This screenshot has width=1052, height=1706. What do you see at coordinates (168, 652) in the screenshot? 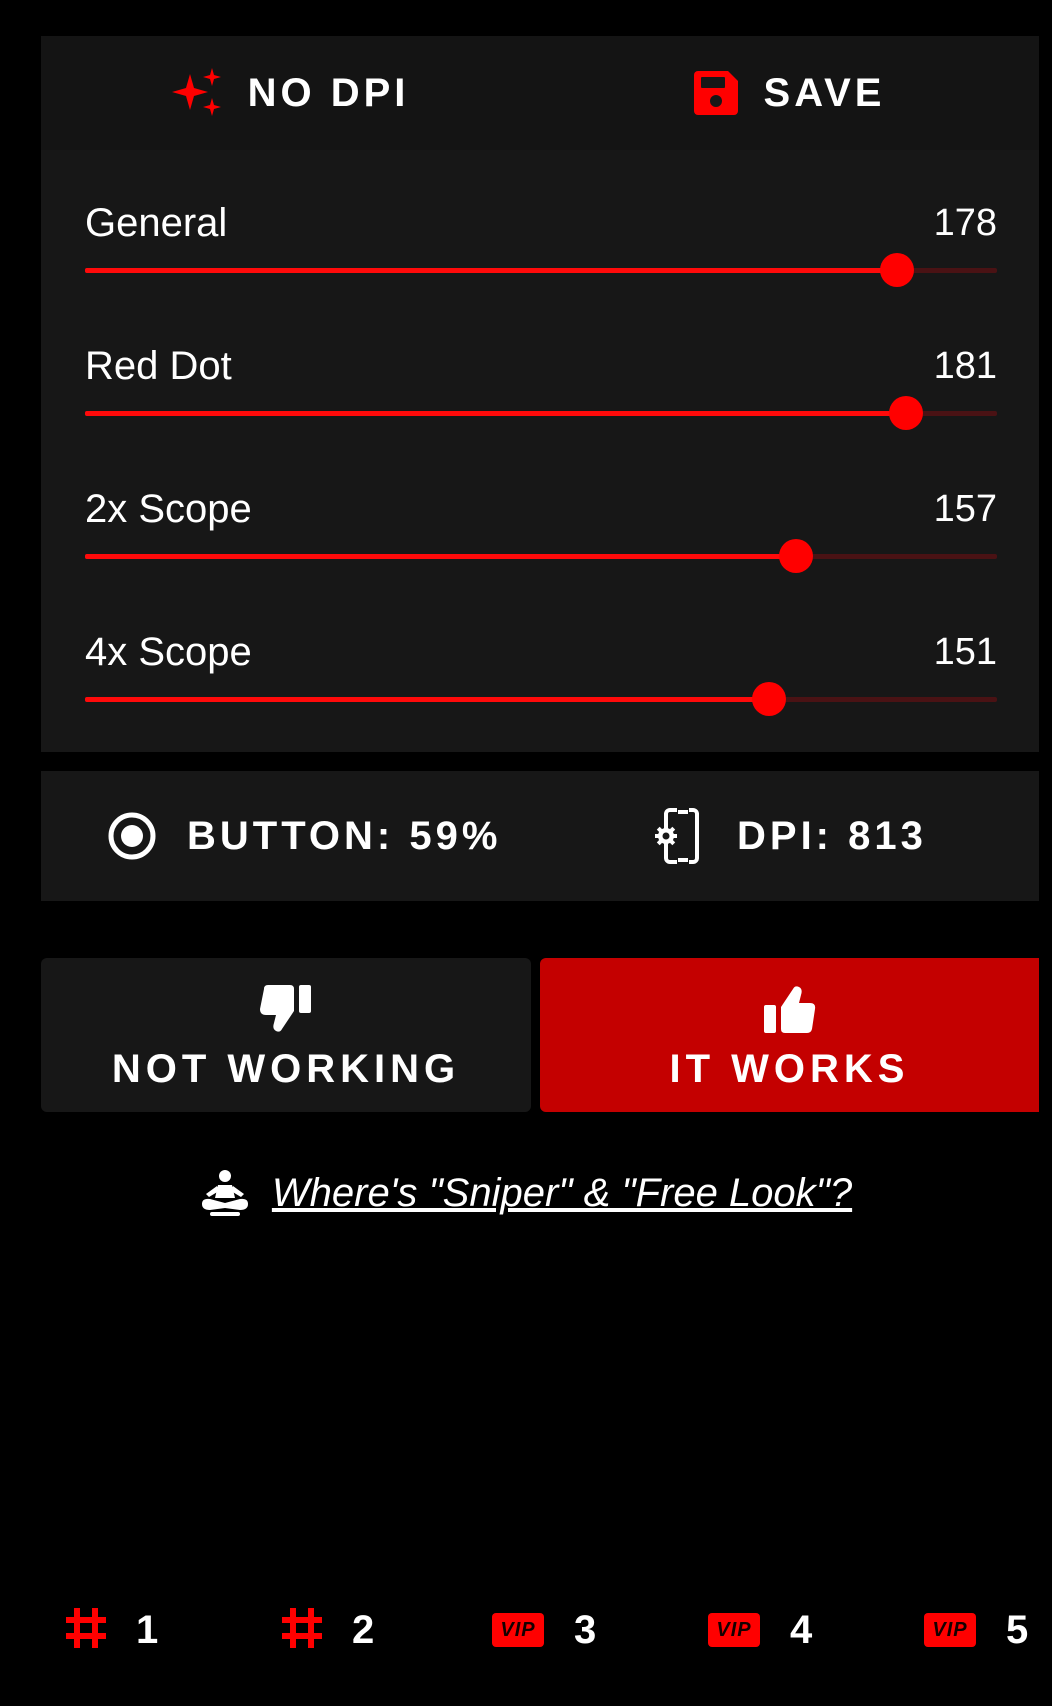
I see `slider-label: 4x Scope` at bounding box center [168, 652].